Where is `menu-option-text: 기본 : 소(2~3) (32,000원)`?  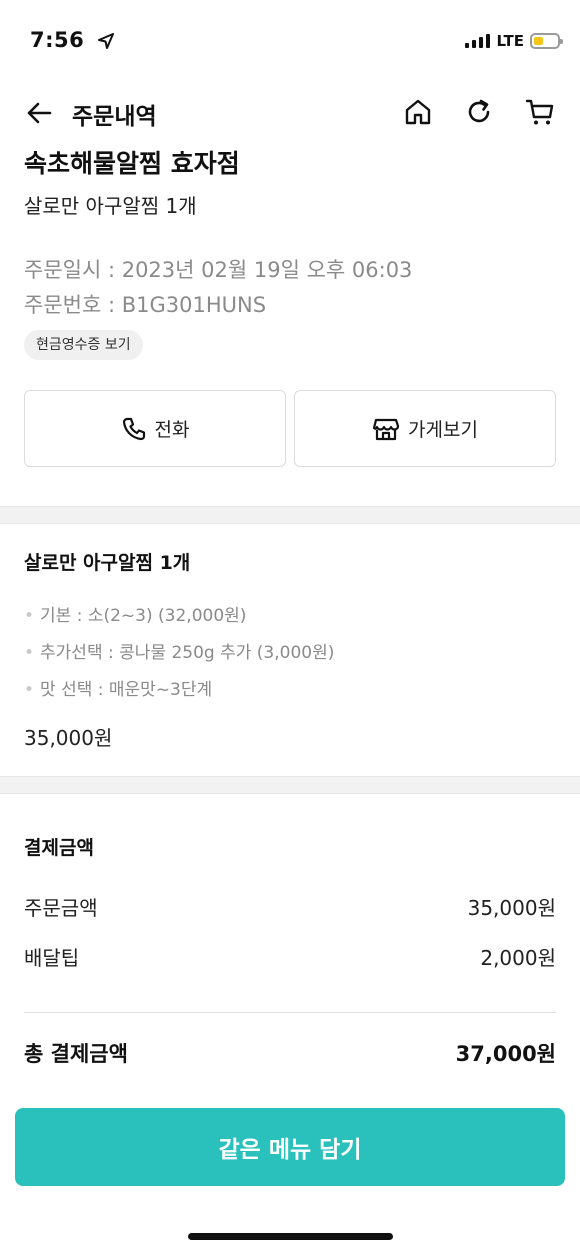 menu-option-text: 기본 : 소(2~3) (32,000원) is located at coordinates (143, 616).